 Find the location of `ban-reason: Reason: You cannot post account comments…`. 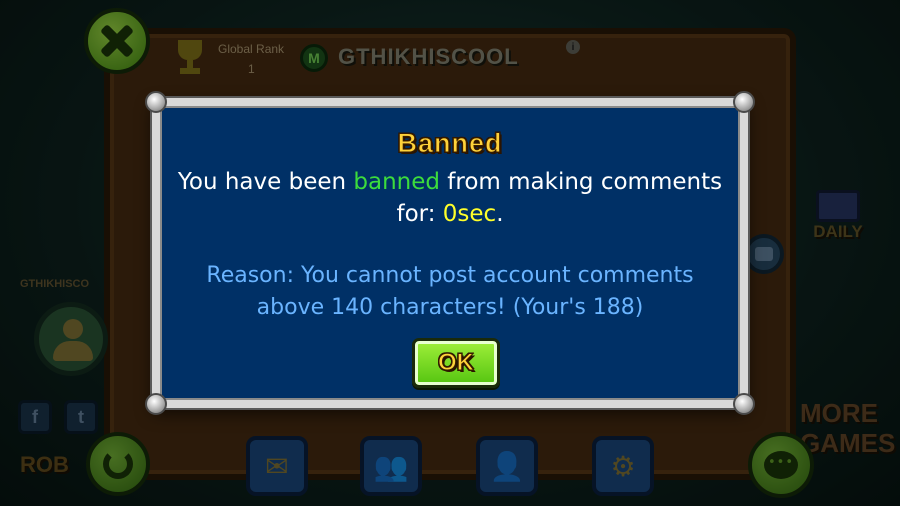

ban-reason: Reason: You cannot post account comments… is located at coordinates (450, 291).